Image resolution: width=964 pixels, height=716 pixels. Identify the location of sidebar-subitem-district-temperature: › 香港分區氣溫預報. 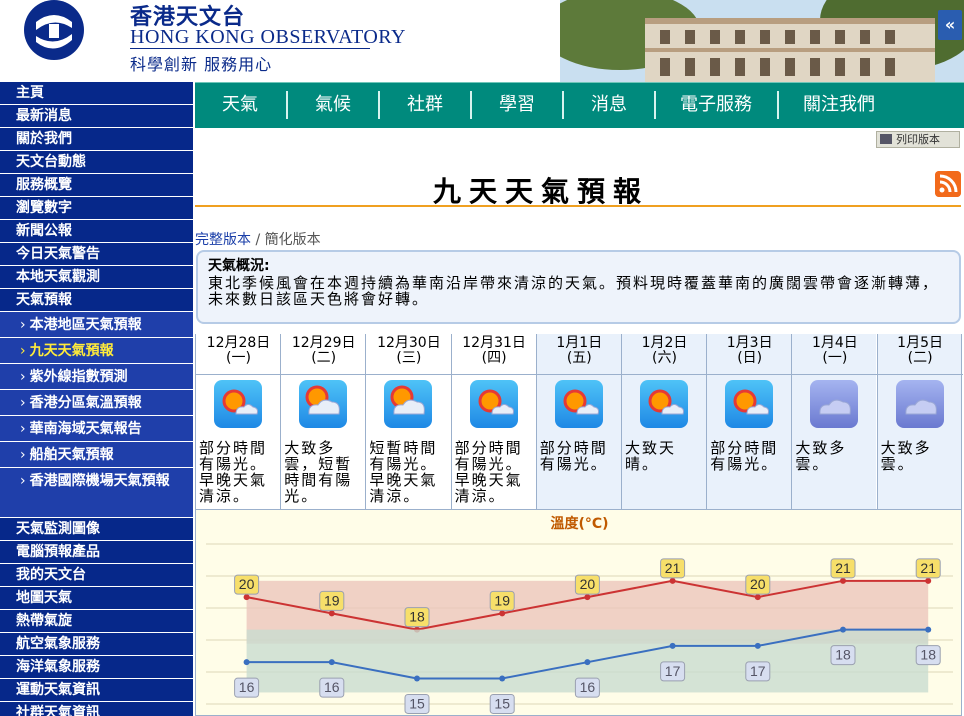
(96, 403).